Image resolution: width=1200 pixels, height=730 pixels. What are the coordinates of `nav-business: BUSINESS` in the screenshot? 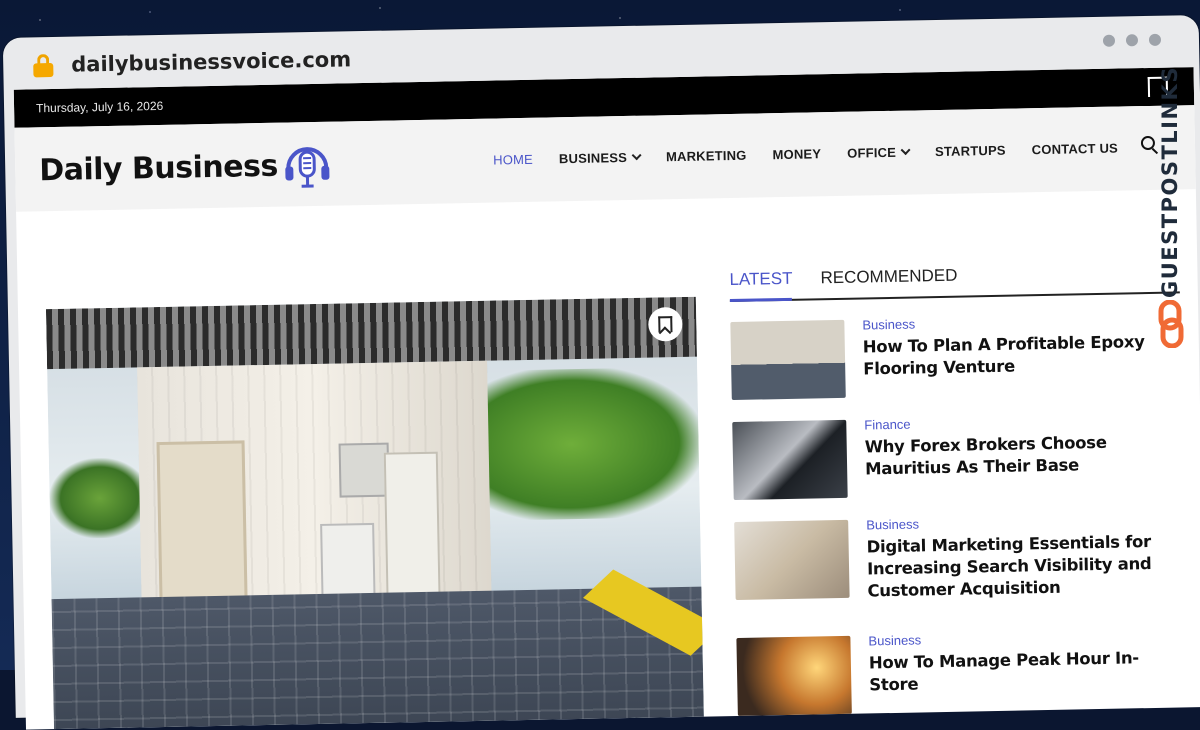 It's located at (599, 158).